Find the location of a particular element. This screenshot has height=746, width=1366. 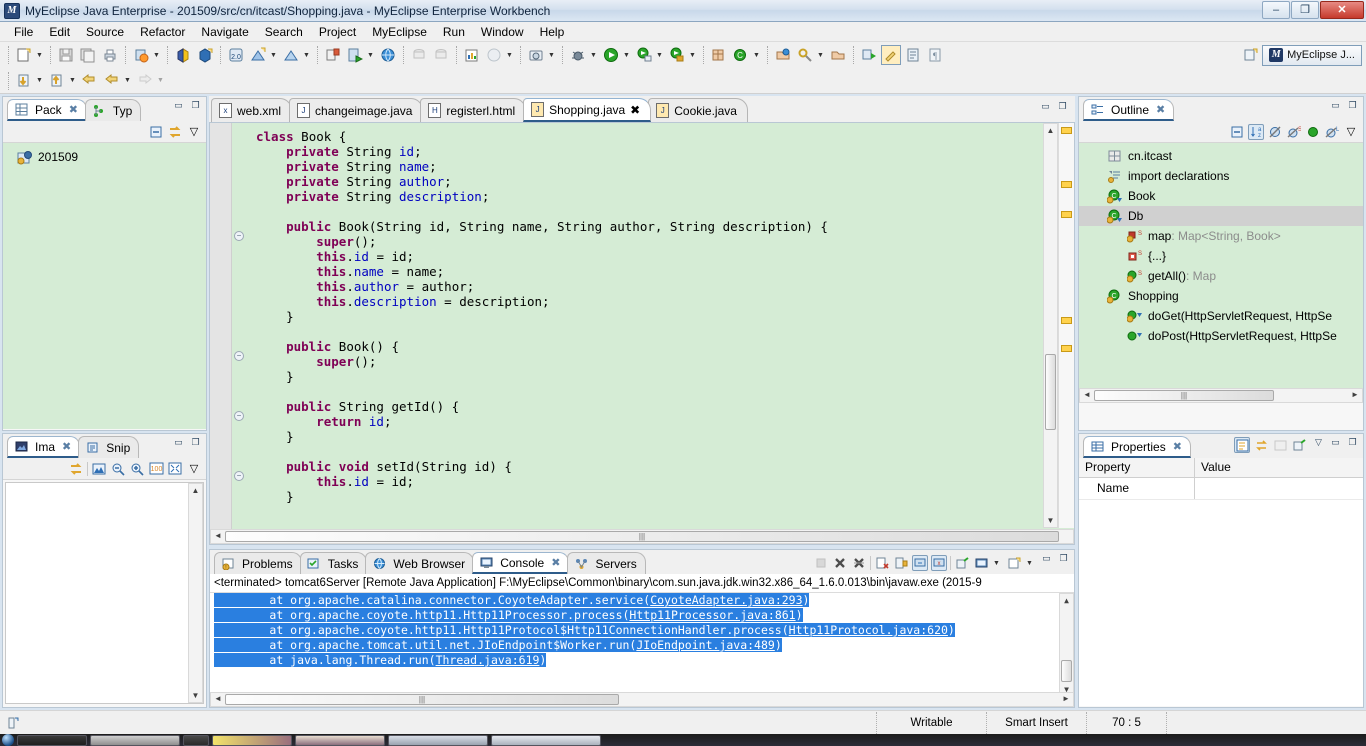

step-into-icon is located at coordinates (24, 81).